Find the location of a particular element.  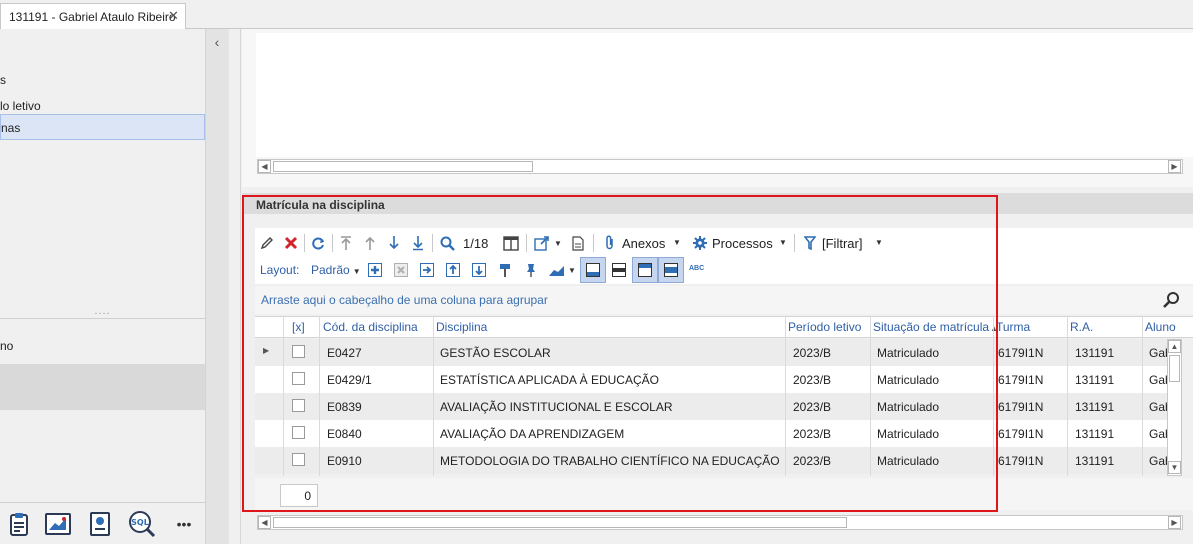

chevron-left-icon: ‹ is located at coordinates (217, 42).